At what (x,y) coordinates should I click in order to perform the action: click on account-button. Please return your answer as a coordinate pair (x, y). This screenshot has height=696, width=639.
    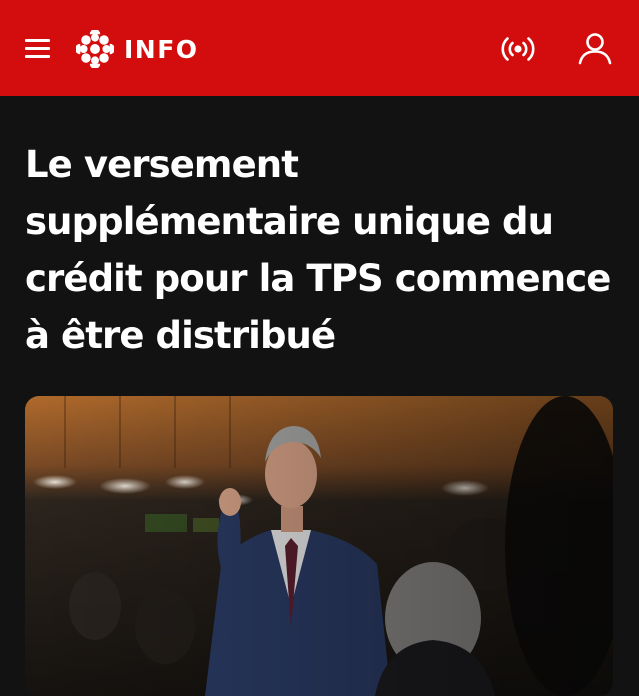
    Looking at the image, I should click on (595, 49).